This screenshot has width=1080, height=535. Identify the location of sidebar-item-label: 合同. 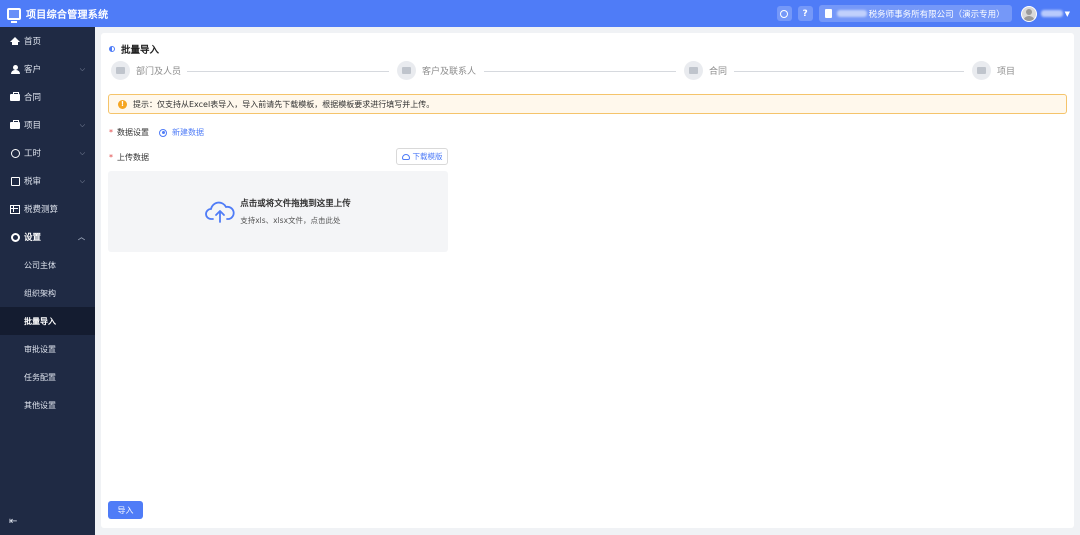
(33, 98).